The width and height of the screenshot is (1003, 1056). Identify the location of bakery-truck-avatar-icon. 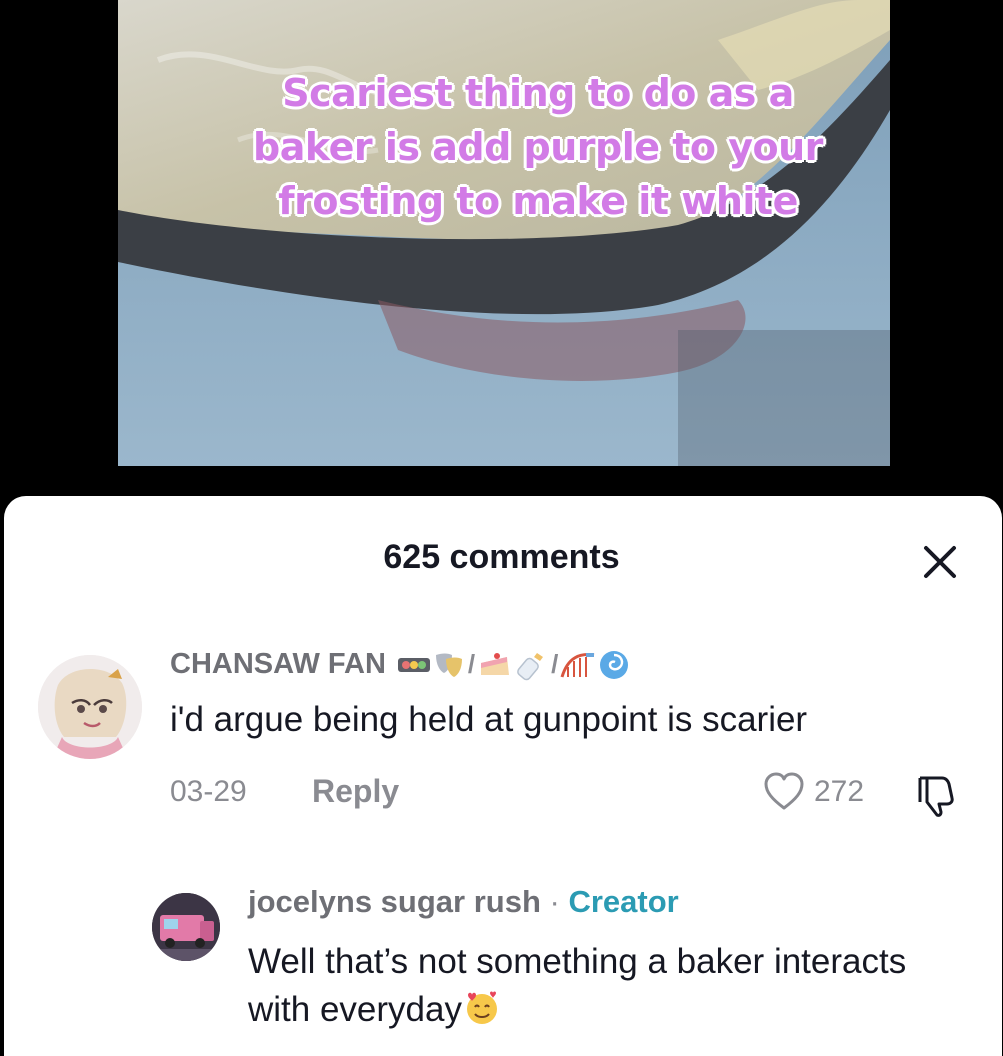
(186, 927).